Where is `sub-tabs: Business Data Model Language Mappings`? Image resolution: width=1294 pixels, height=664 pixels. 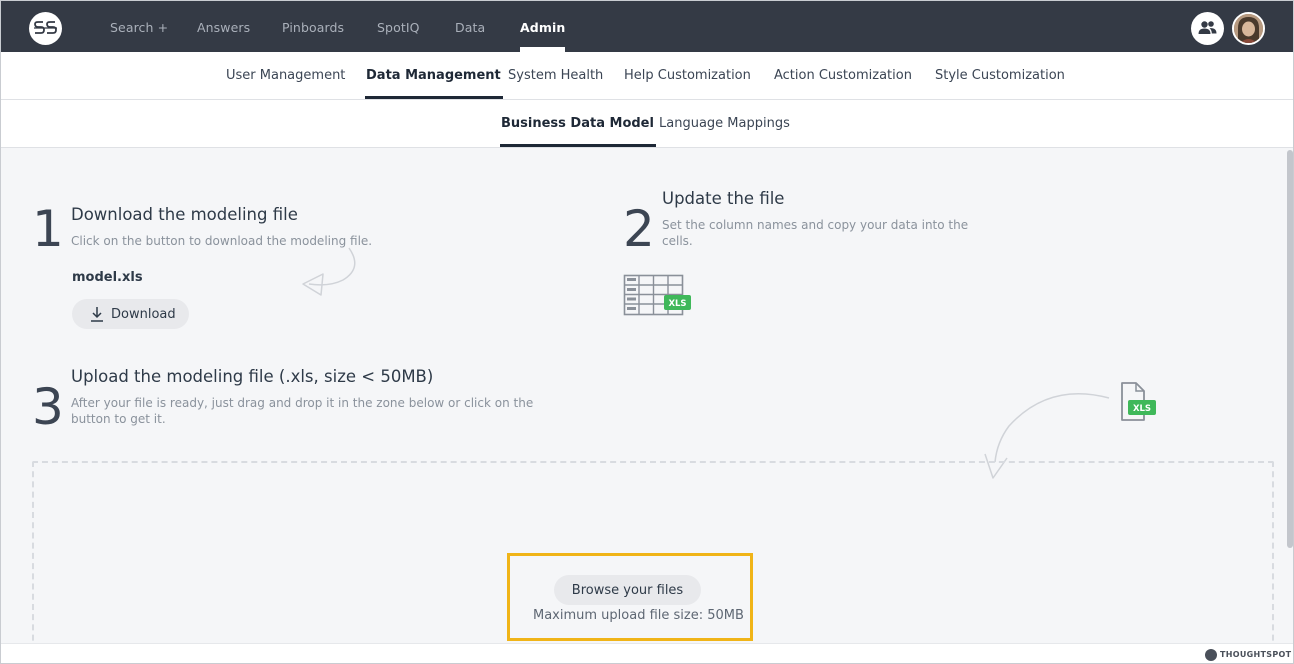 sub-tabs: Business Data Model Language Mappings is located at coordinates (647, 124).